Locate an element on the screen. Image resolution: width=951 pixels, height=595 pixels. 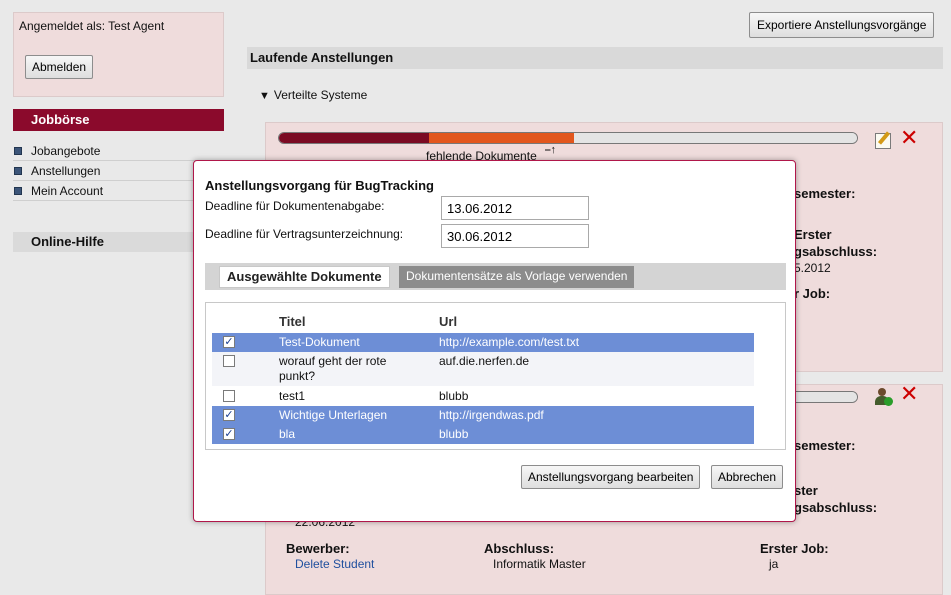
row-title: bla is located at coordinates (287, 434).